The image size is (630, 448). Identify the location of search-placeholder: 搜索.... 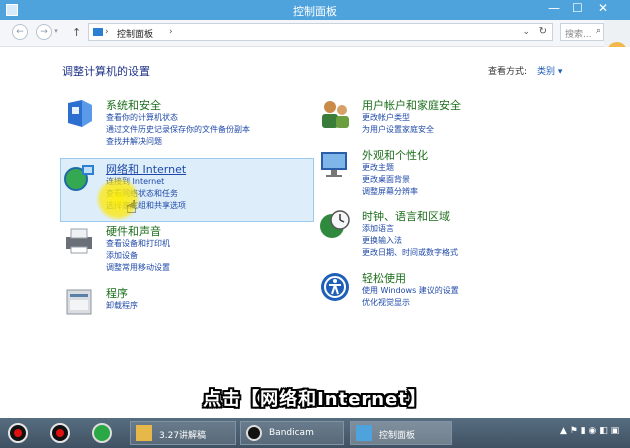
(578, 35).